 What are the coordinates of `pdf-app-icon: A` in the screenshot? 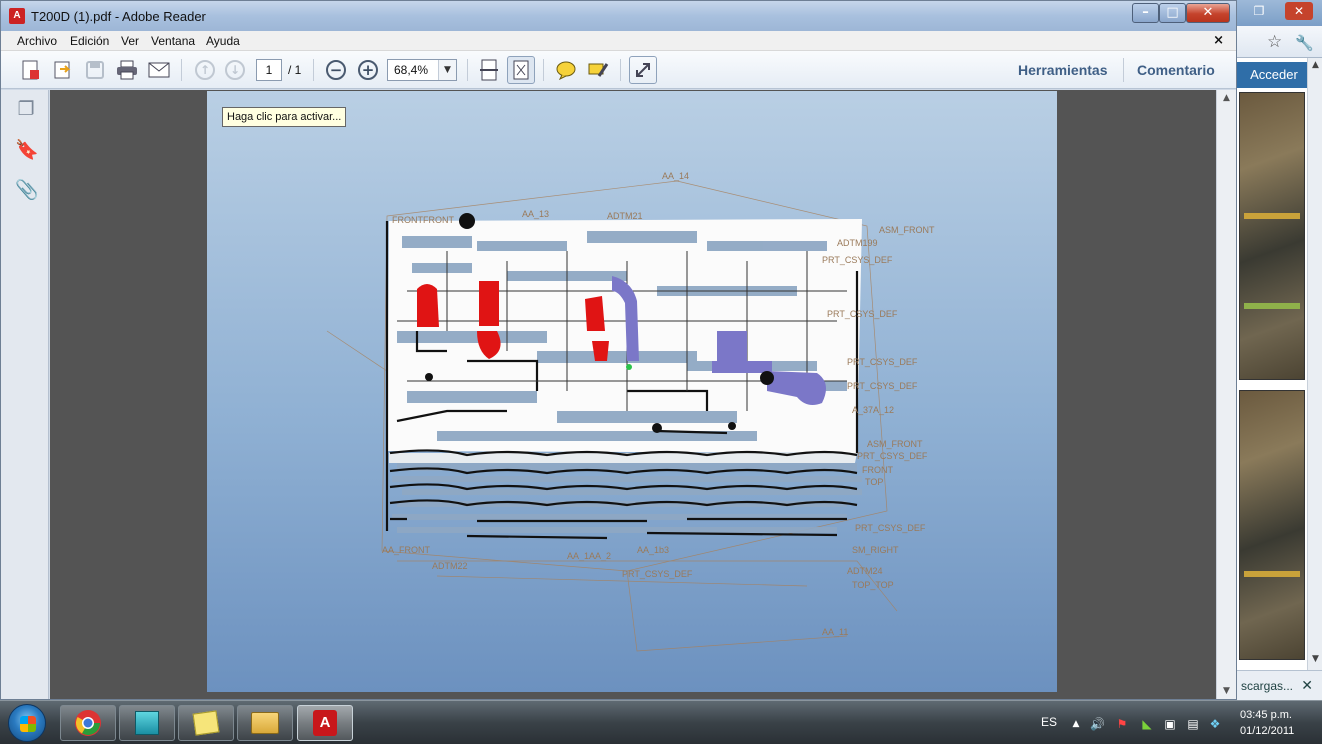 It's located at (17, 16).